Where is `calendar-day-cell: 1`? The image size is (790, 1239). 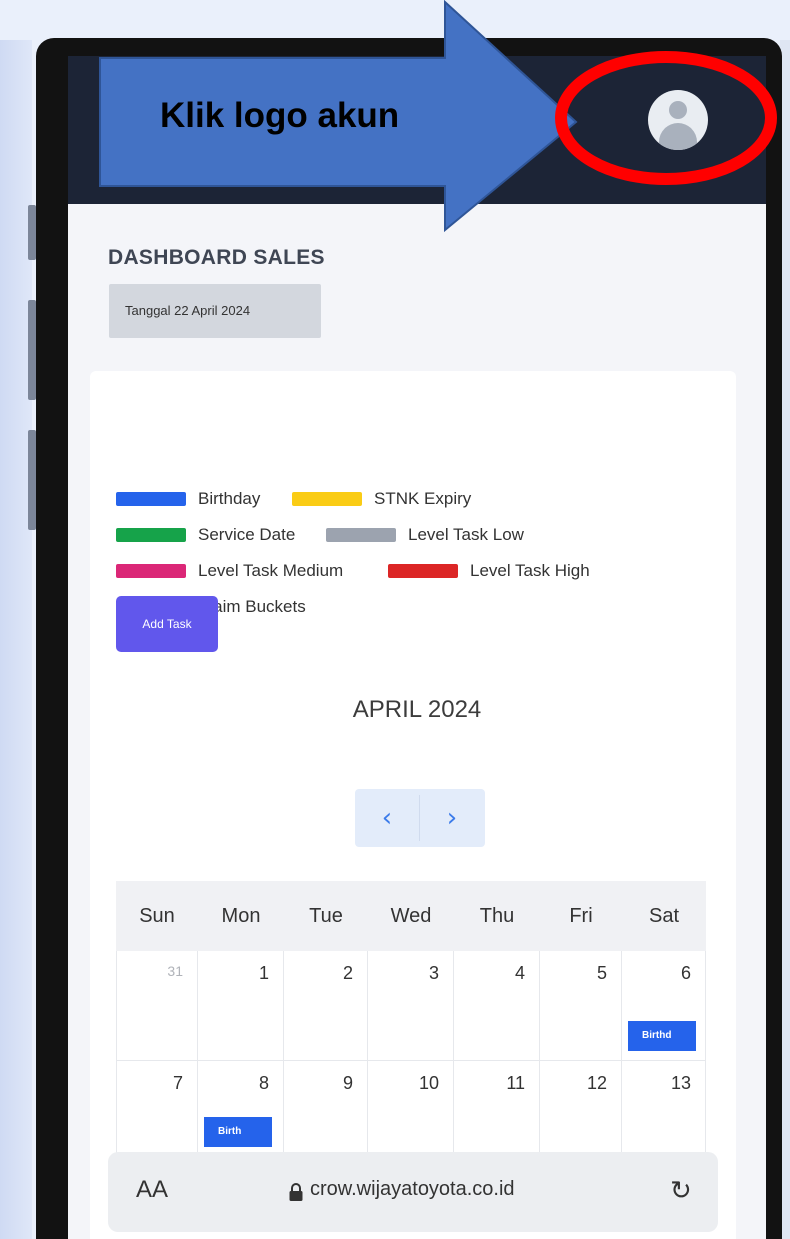
calendar-day-cell: 1 is located at coordinates (241, 1006).